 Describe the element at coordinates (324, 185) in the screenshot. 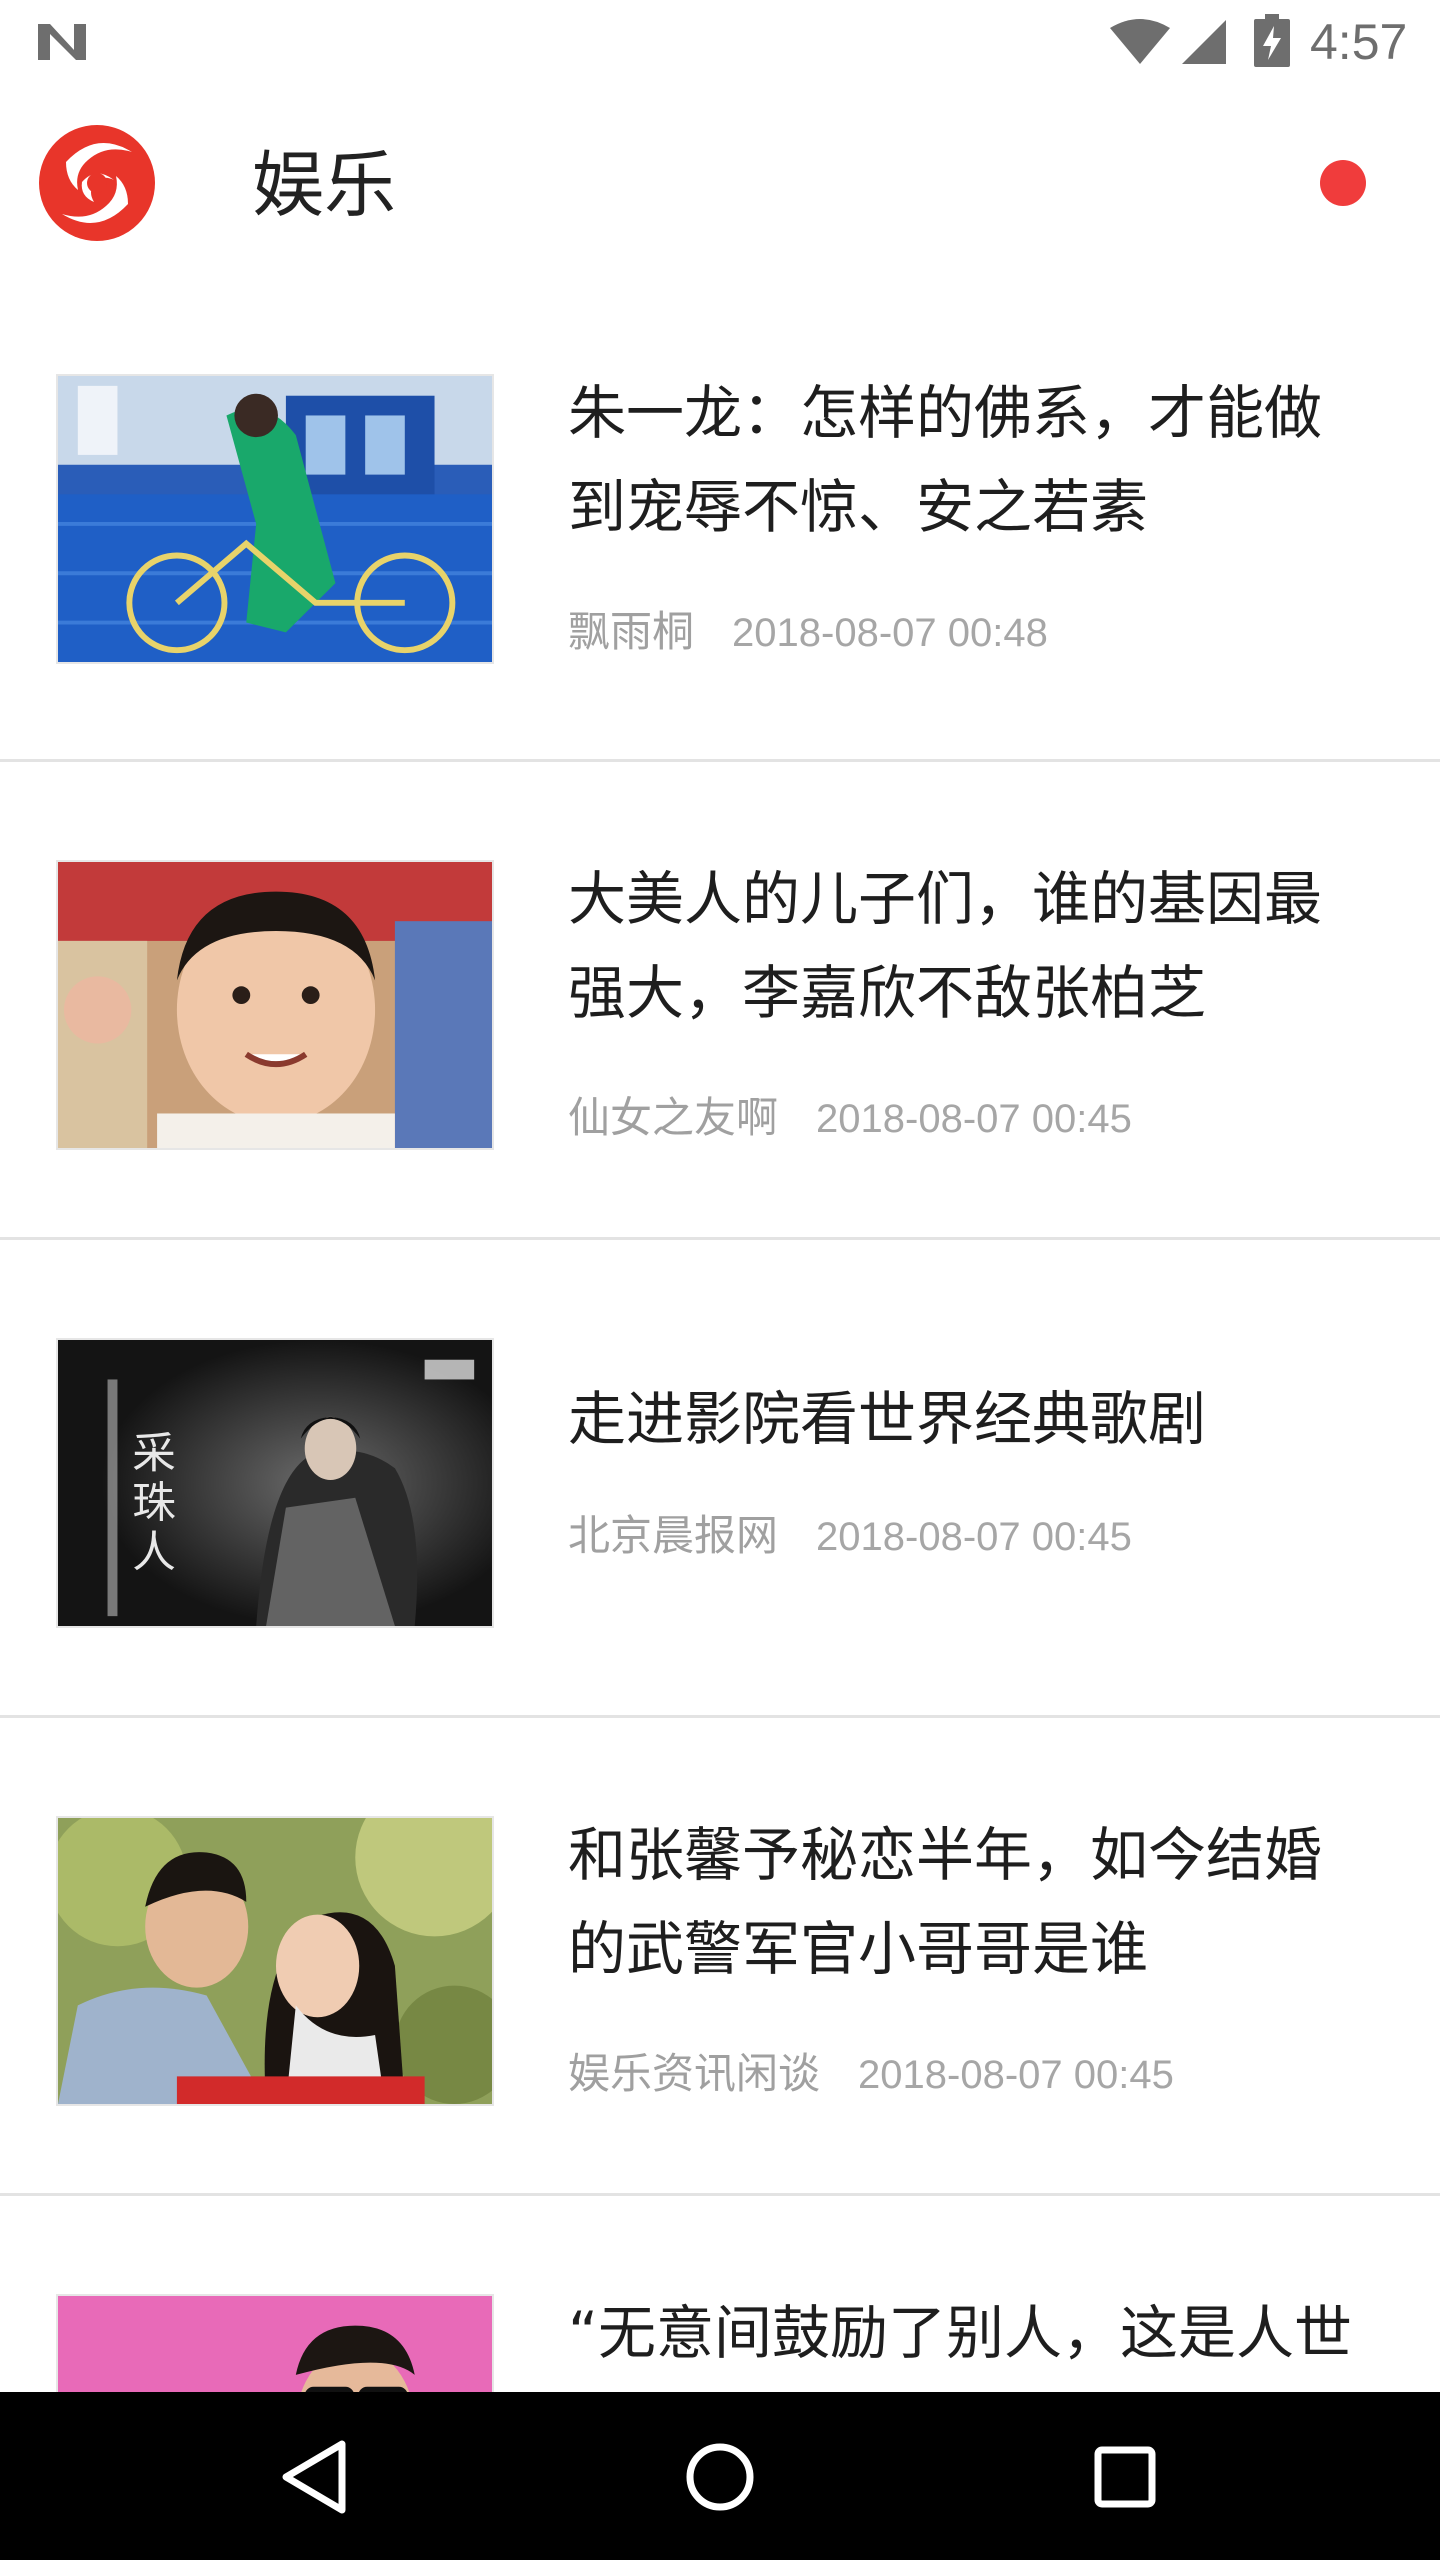

I see `page-title: 娱乐` at that location.